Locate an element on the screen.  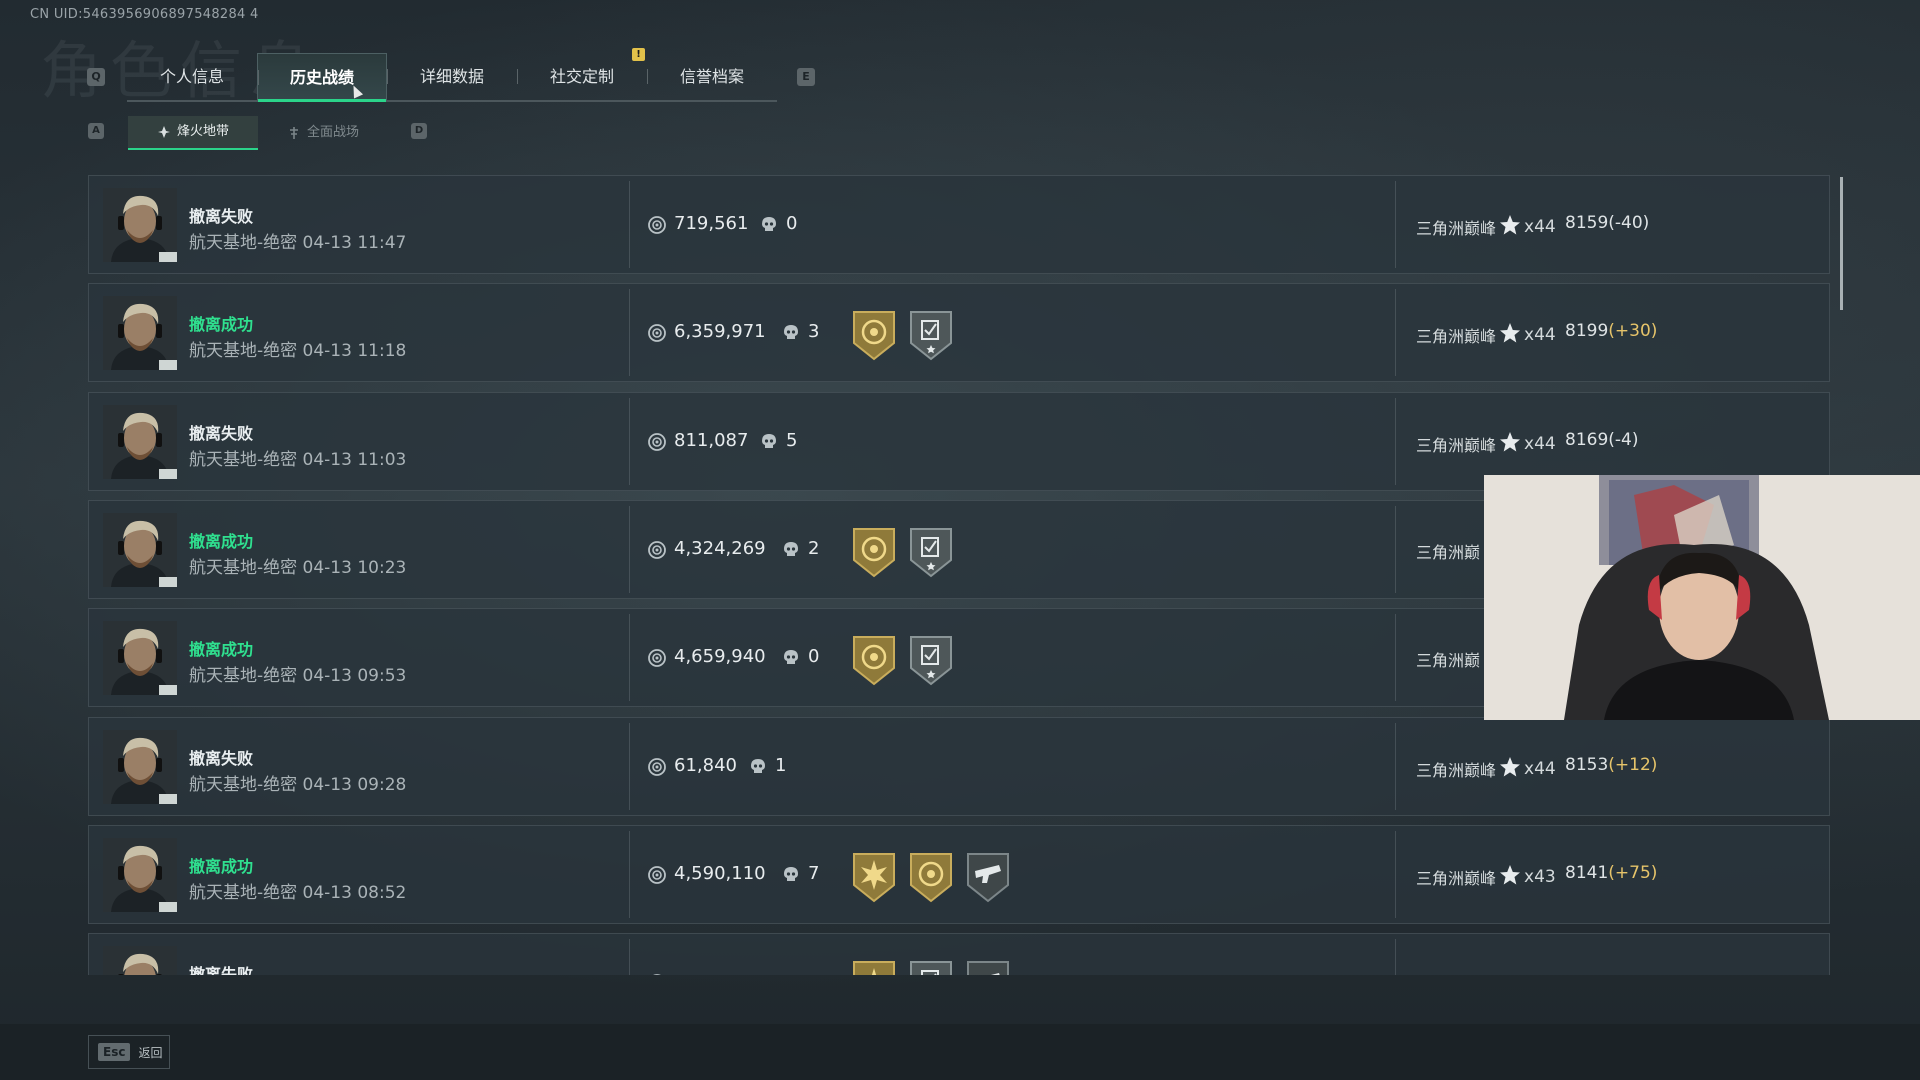
subtab-full-battlefield: 全面战场 is located at coordinates (323, 133).